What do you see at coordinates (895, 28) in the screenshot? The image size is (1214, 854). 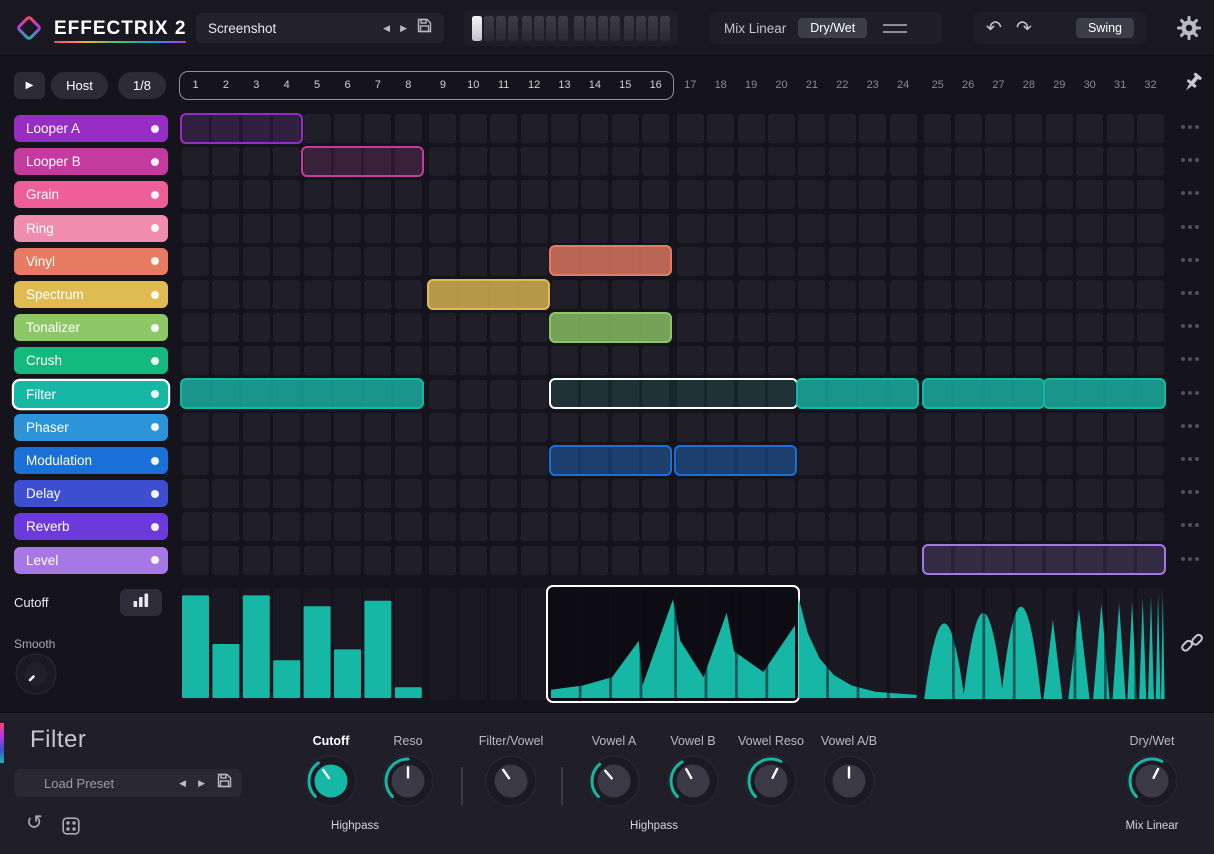 I see `mix-slider-icon` at bounding box center [895, 28].